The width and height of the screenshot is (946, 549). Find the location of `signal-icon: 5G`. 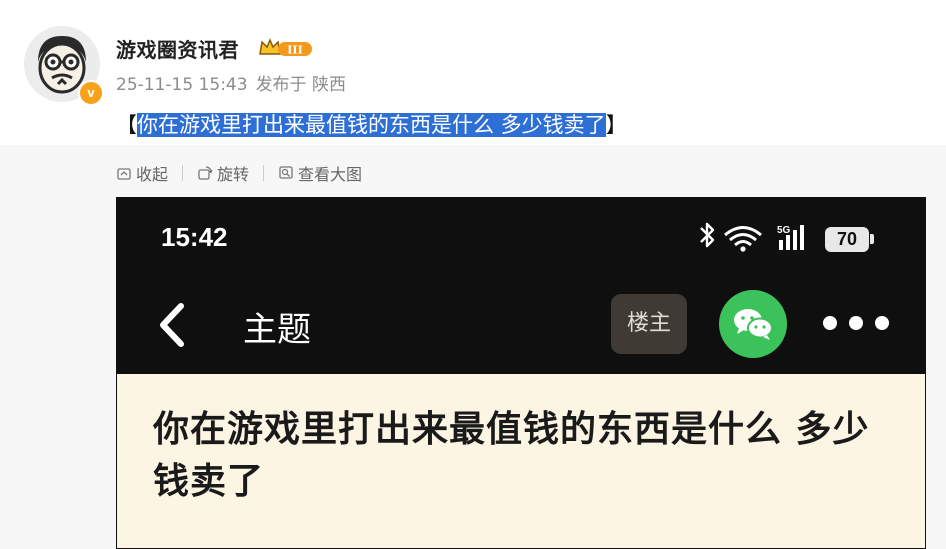

signal-icon: 5G is located at coordinates (790, 237).